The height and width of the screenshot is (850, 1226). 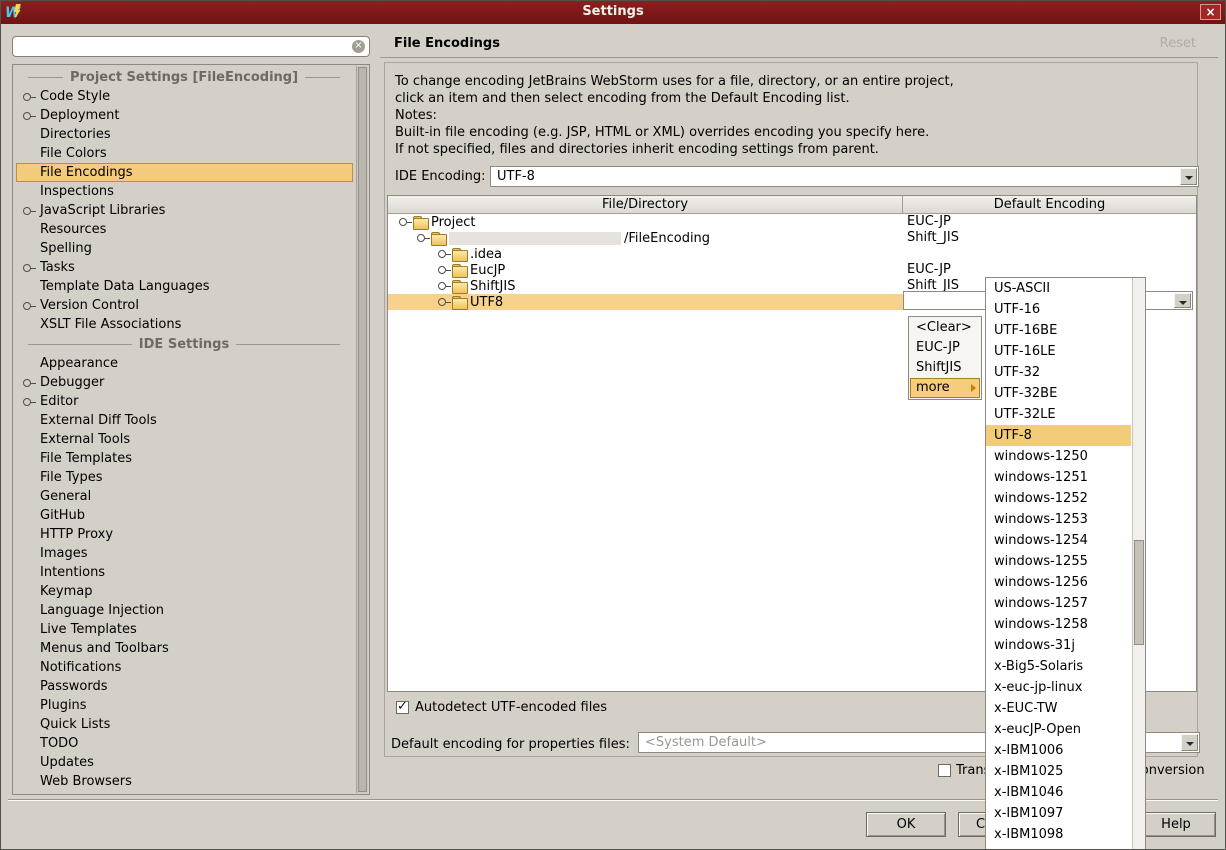 What do you see at coordinates (1058, 750) in the screenshot?
I see `encoding-option-x-ibm1006: x-IBM1006` at bounding box center [1058, 750].